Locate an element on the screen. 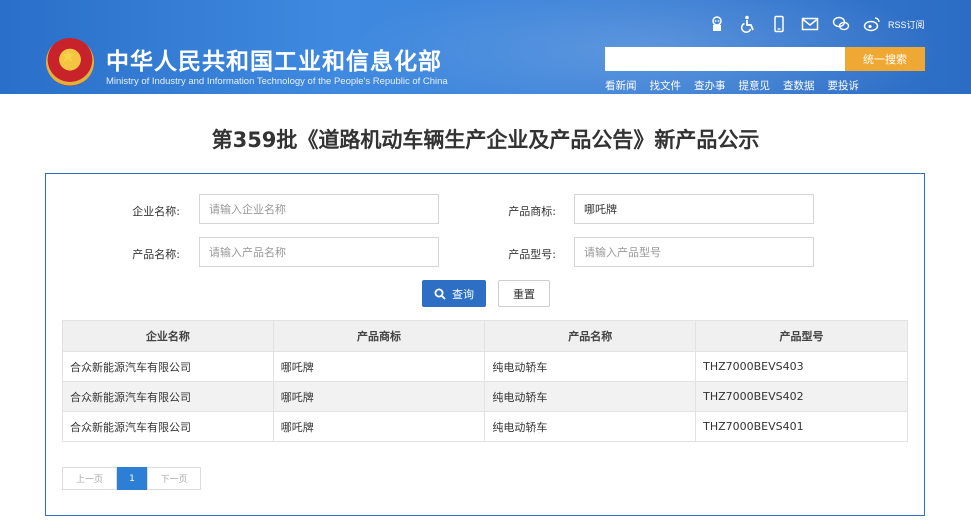 The height and width of the screenshot is (529, 971). page-1-button: 1 is located at coordinates (132, 478).